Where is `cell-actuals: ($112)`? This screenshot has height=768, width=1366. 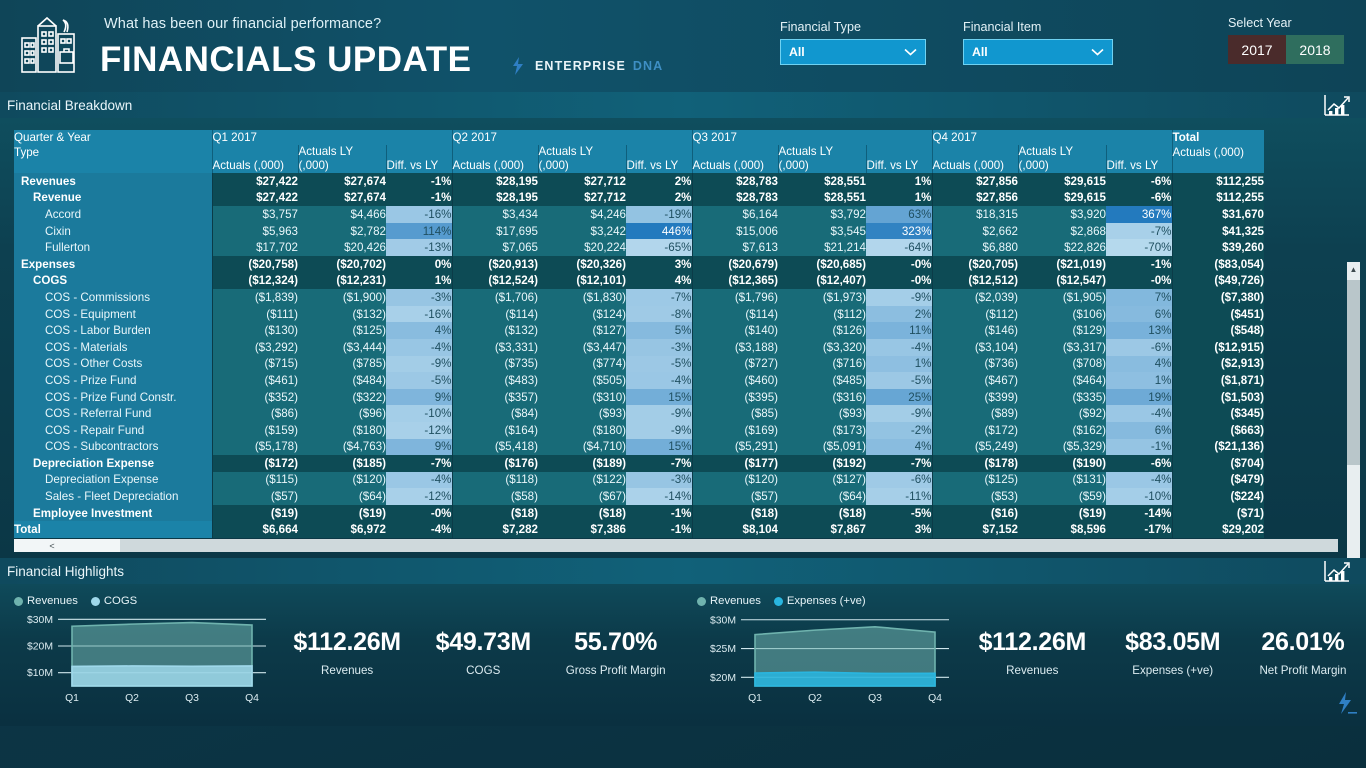
cell-actuals: ($112) is located at coordinates (974, 314).